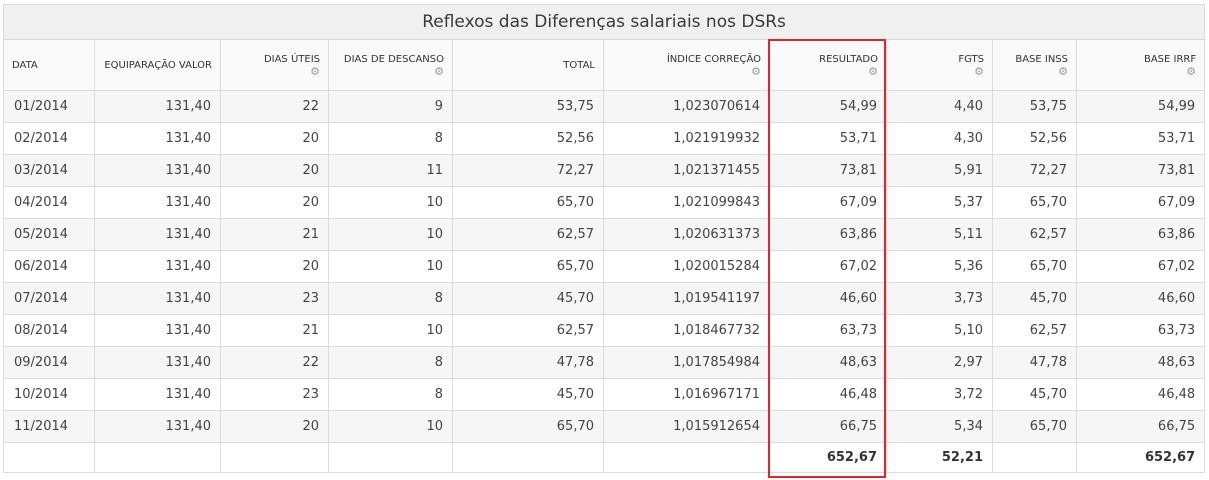 The image size is (1209, 480). I want to click on table-cell: 53,75, so click(528, 106).